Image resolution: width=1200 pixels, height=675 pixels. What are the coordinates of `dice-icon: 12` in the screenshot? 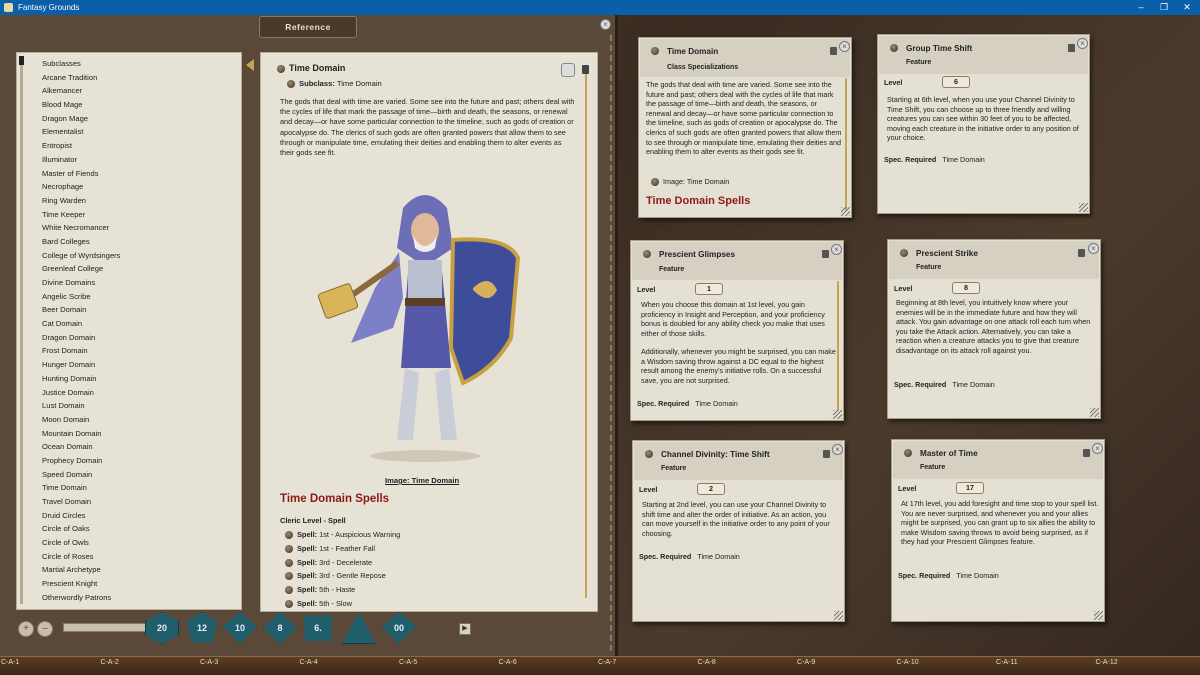 It's located at (202, 628).